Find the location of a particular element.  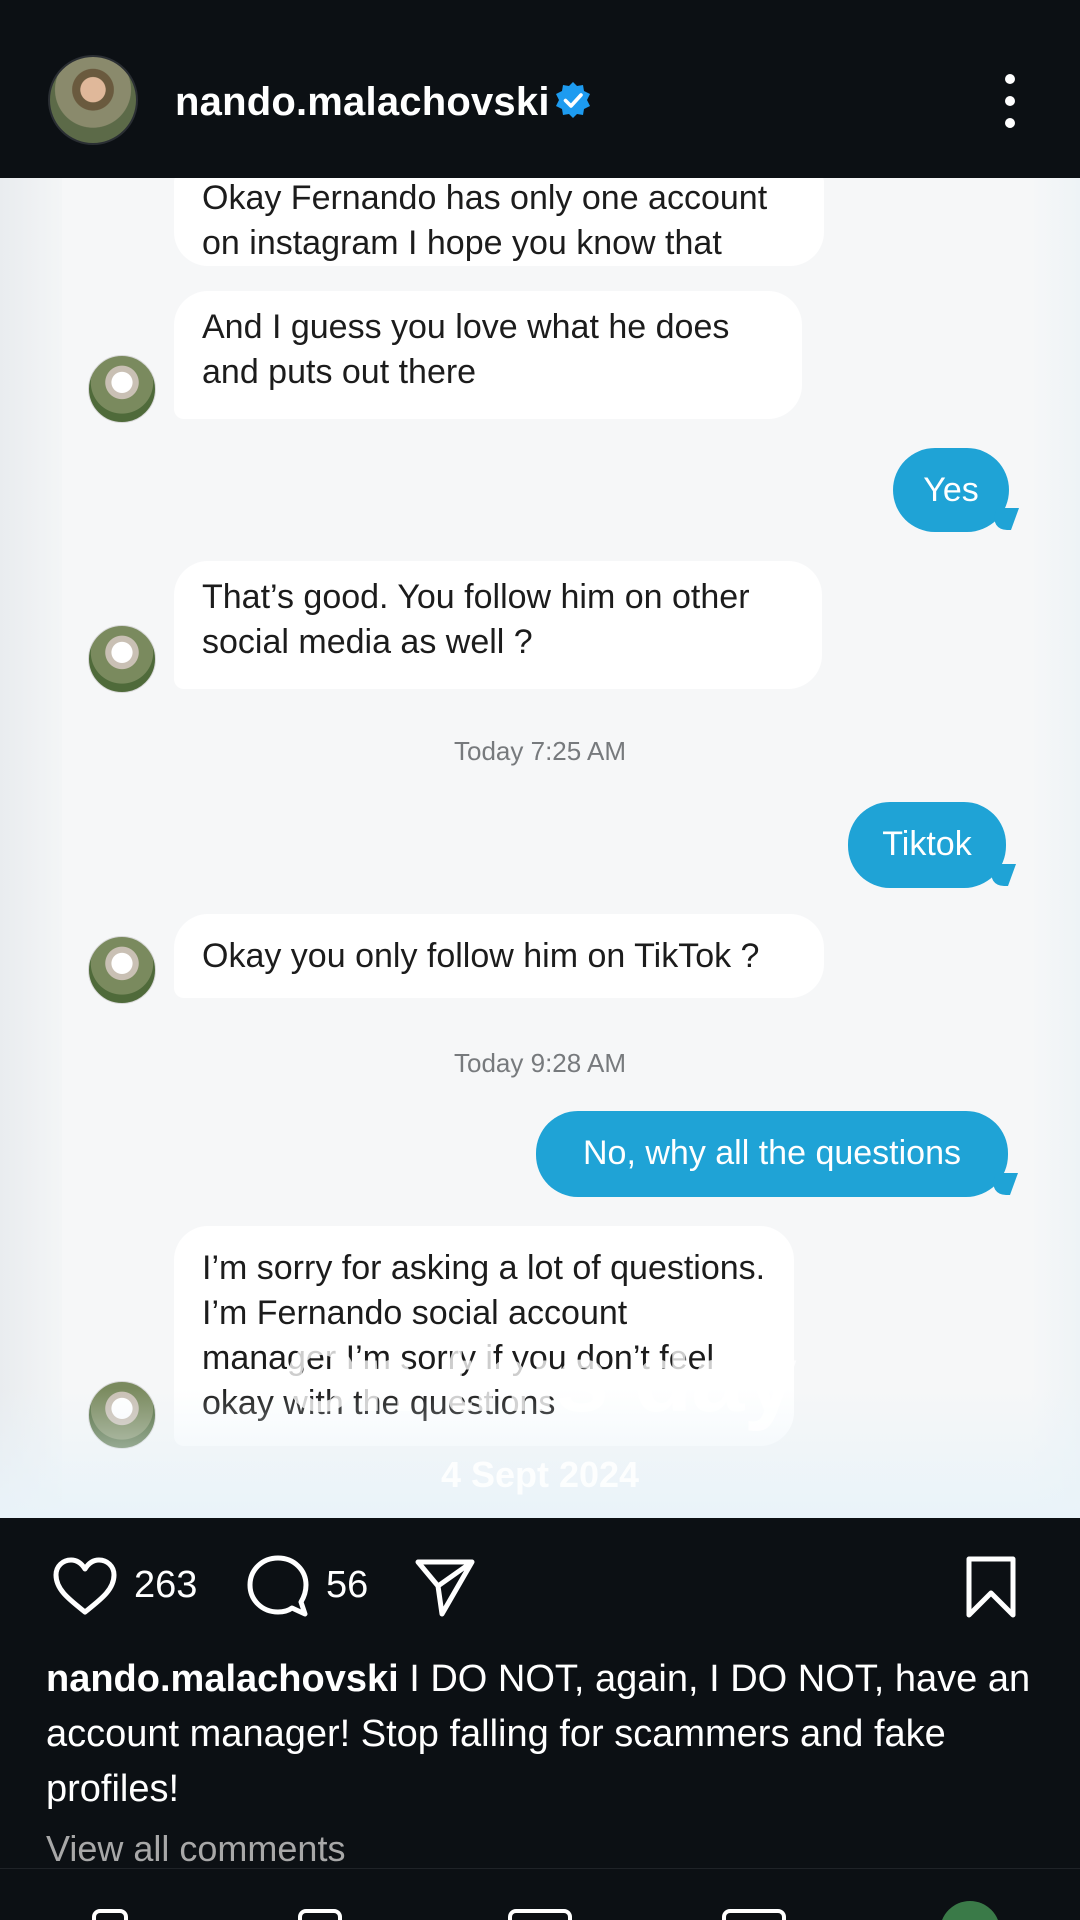

send-paper-plane-icon is located at coordinates (445, 1587).